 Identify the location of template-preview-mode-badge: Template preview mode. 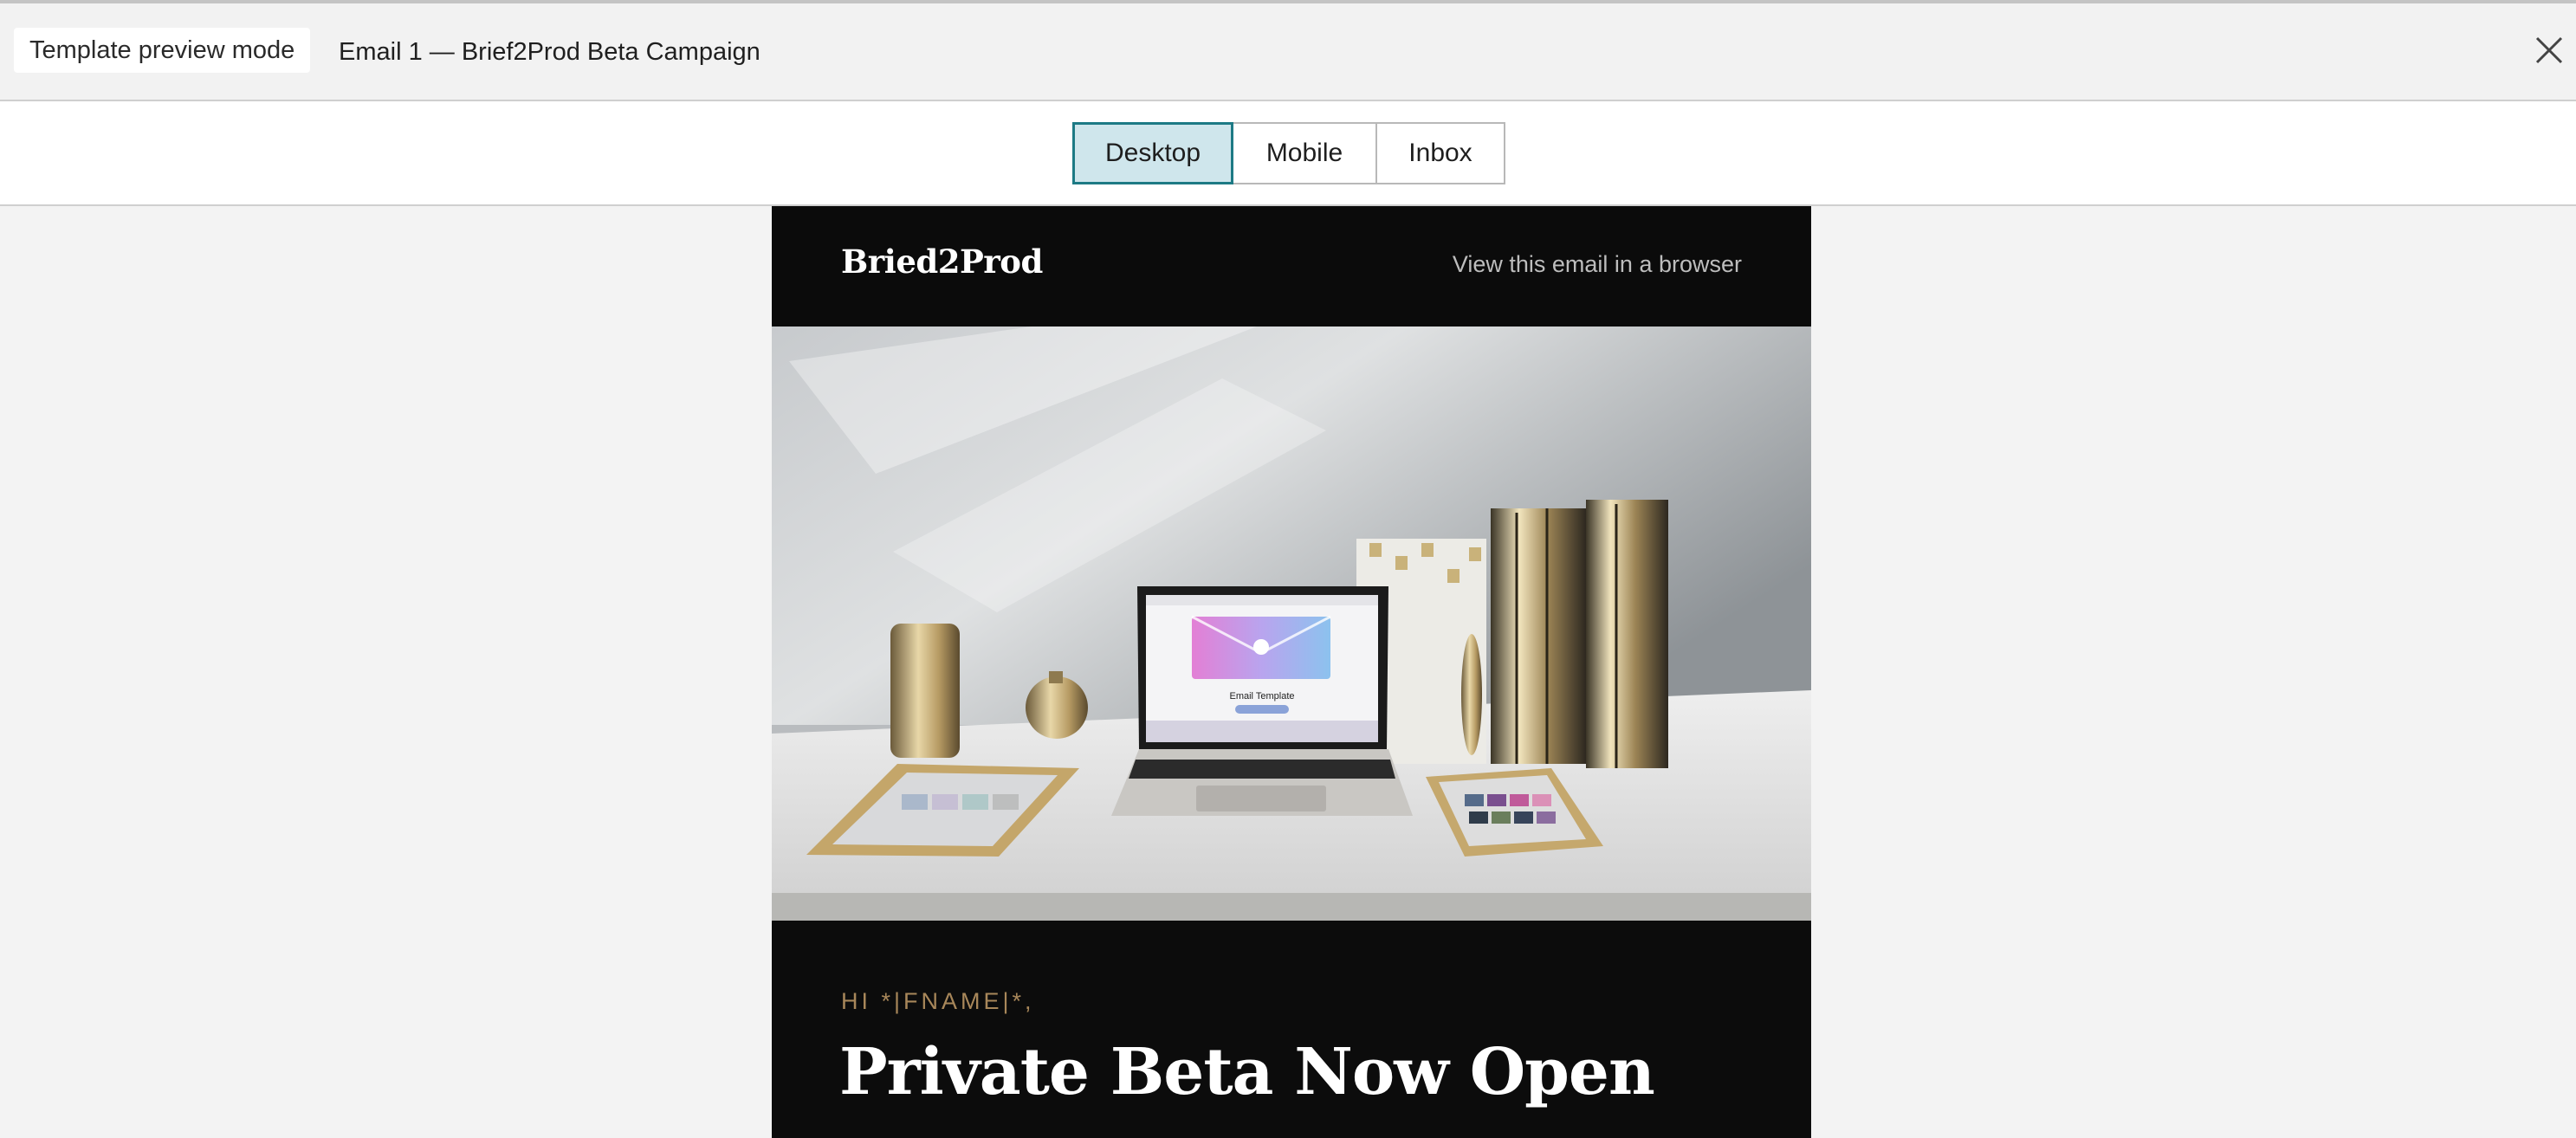
(162, 50).